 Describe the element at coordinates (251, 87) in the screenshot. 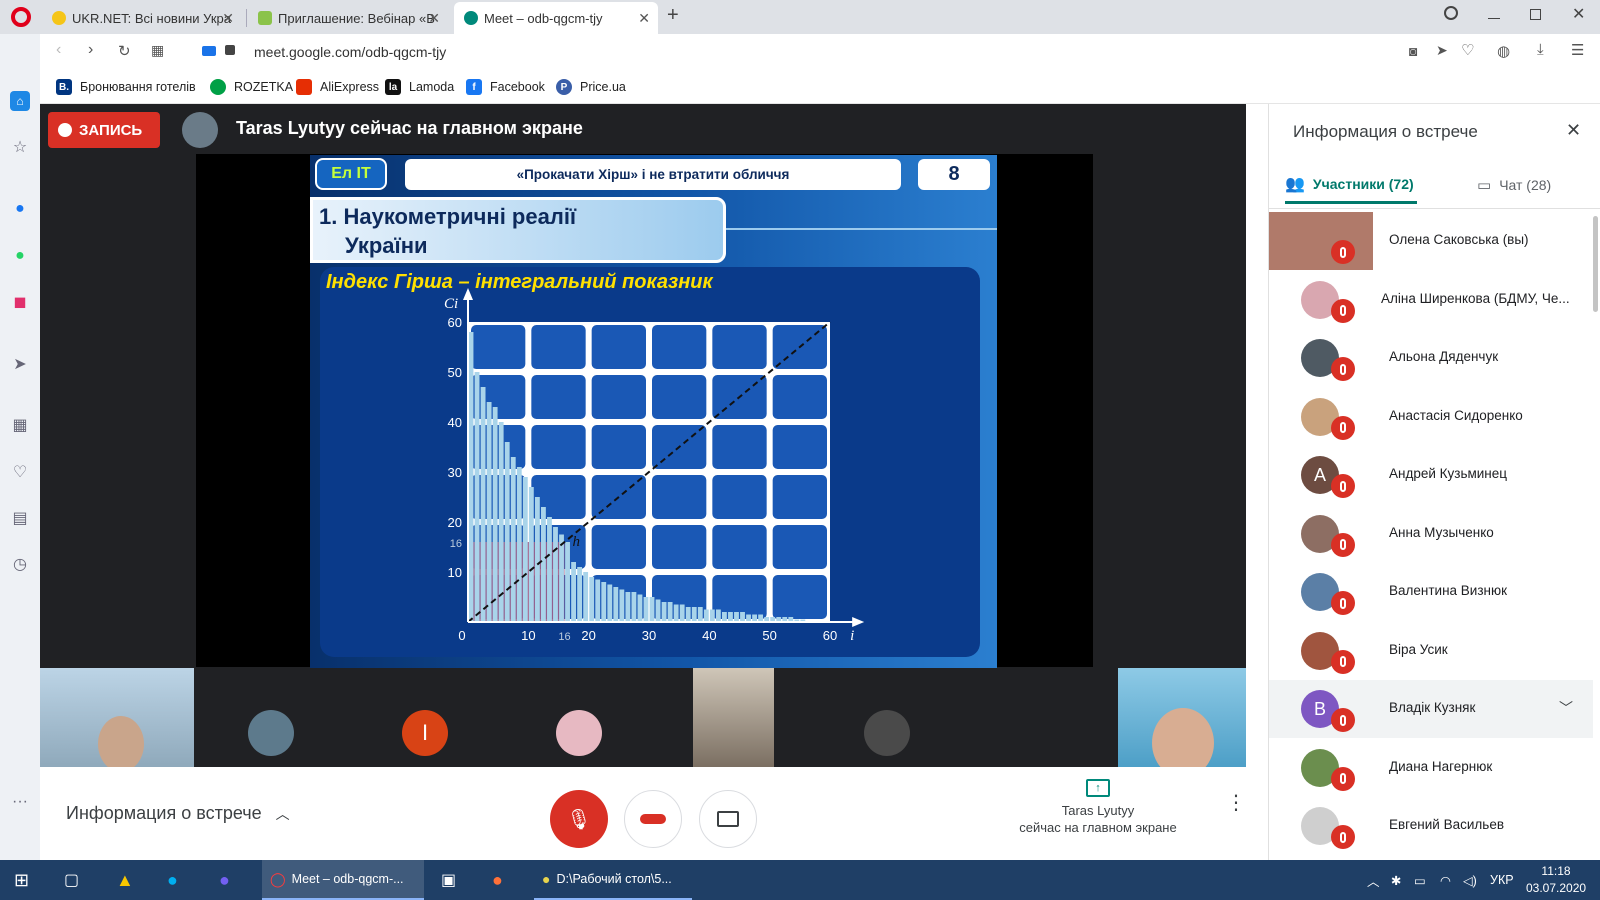

I see `bookmark-rozetka: ROZETKA` at that location.